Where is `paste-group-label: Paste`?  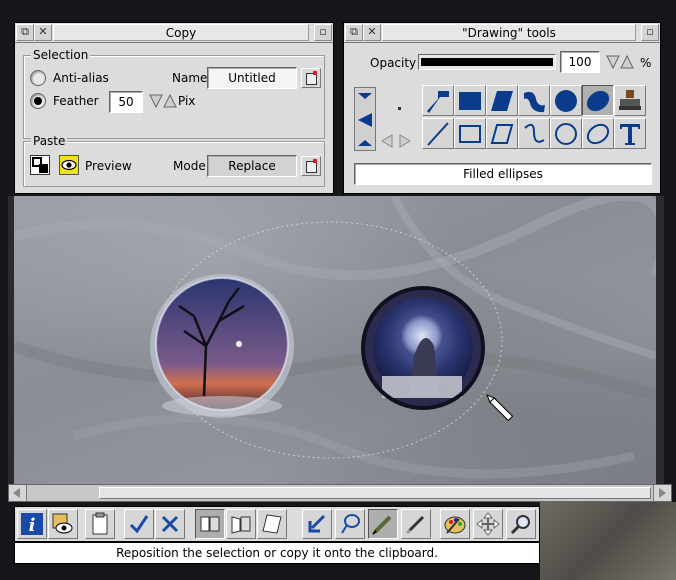
paste-group-label: Paste is located at coordinates (49, 141).